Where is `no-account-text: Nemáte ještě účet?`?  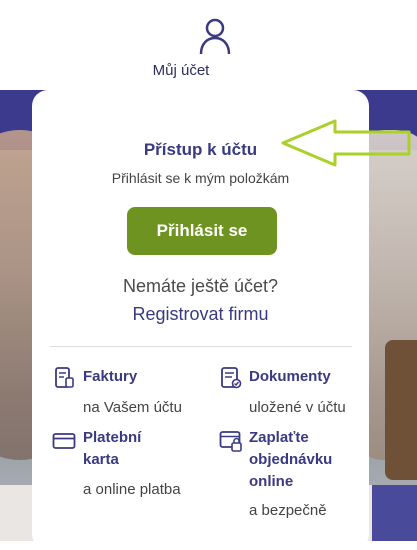
no-account-text: Nemáte ještě účet? is located at coordinates (200, 286).